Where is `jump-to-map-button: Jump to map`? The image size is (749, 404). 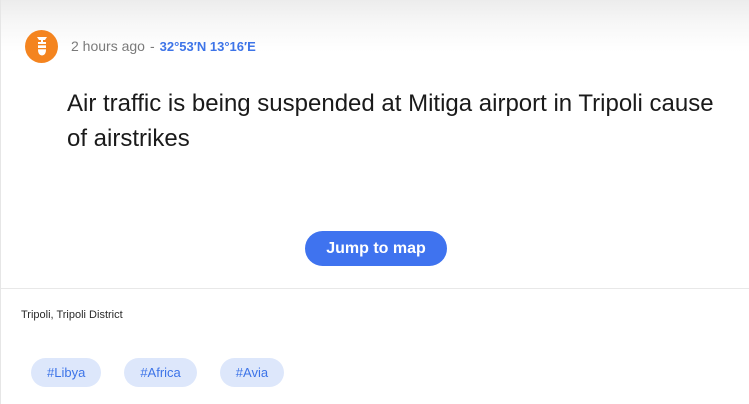 jump-to-map-button: Jump to map is located at coordinates (376, 248).